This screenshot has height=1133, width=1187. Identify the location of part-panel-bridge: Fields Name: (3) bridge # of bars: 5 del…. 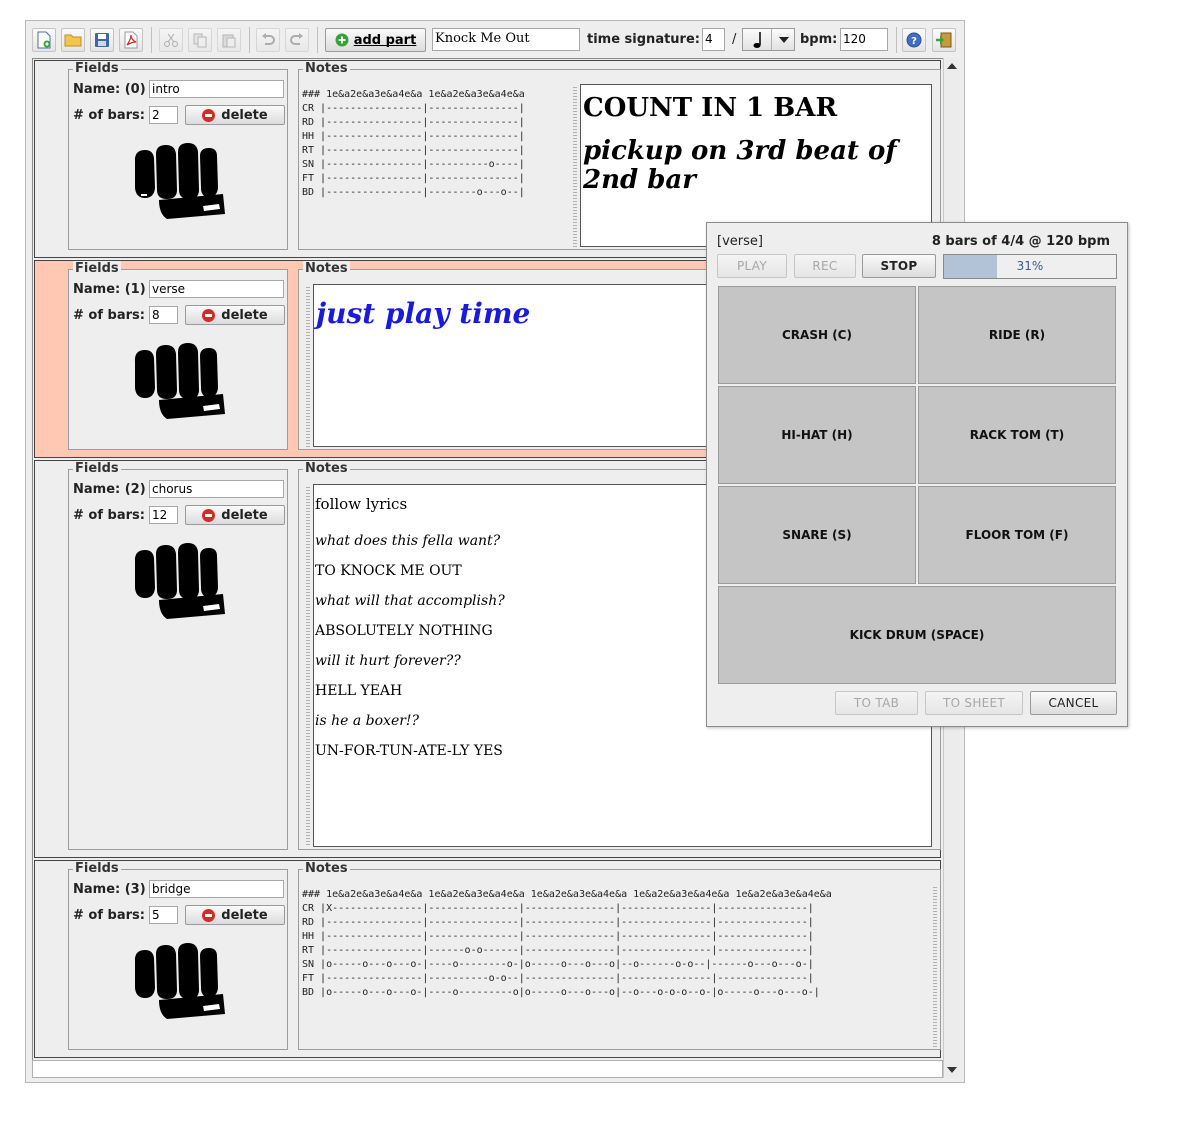
(487, 959).